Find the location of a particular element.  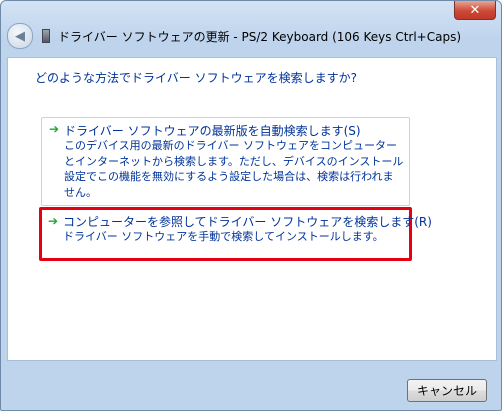

back-button: ◀ is located at coordinates (20, 36).